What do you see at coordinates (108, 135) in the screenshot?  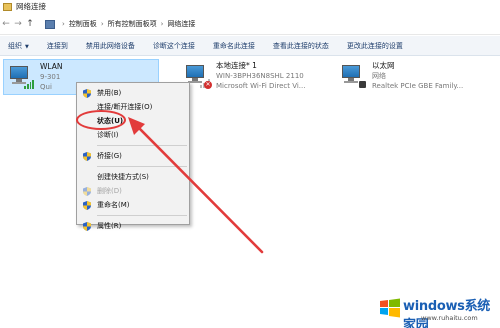 I see `menu-item-label: 诊断(I)` at bounding box center [108, 135].